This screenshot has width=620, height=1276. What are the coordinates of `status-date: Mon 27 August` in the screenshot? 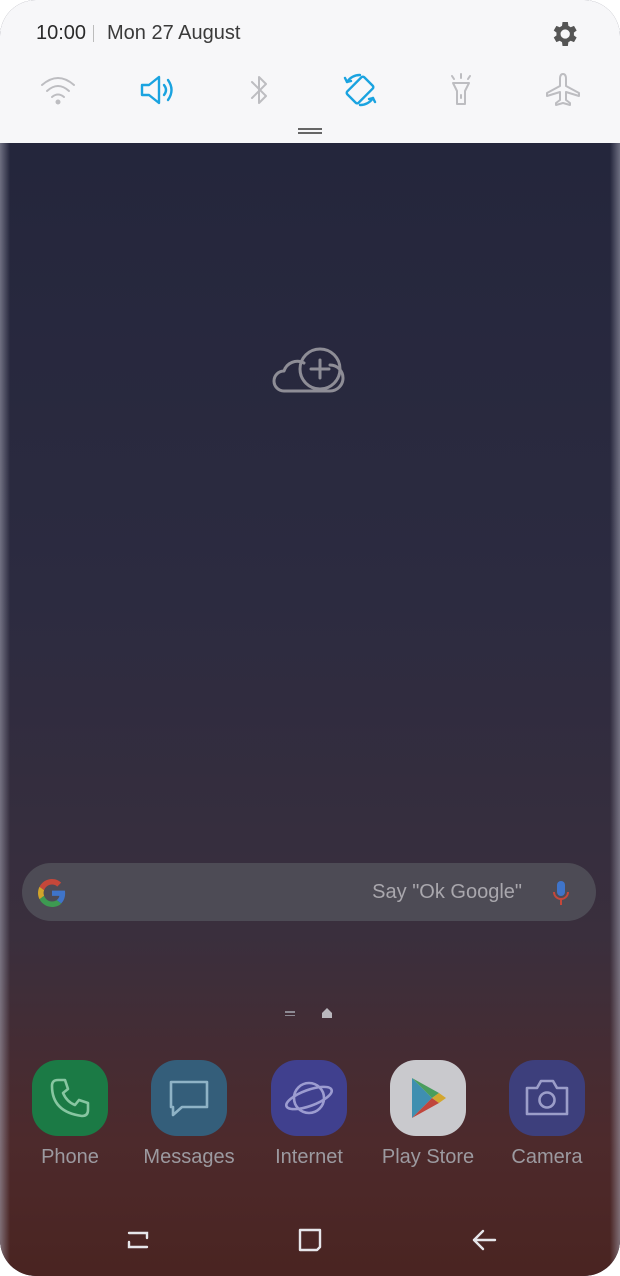 It's located at (174, 33).